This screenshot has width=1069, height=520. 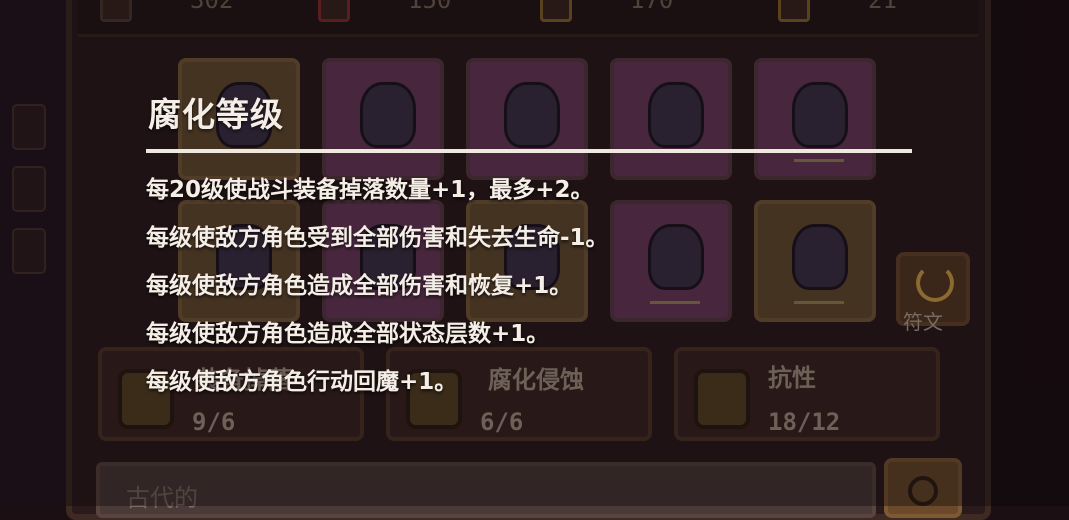 I want to click on tooltip-line: 每级使敌方角色造成全部状态层数+1。, so click(x=348, y=334).